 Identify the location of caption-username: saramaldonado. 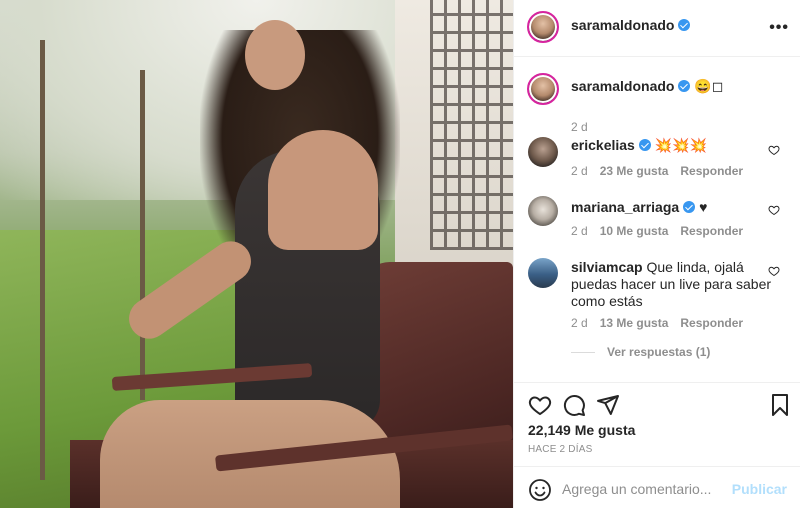
(622, 86).